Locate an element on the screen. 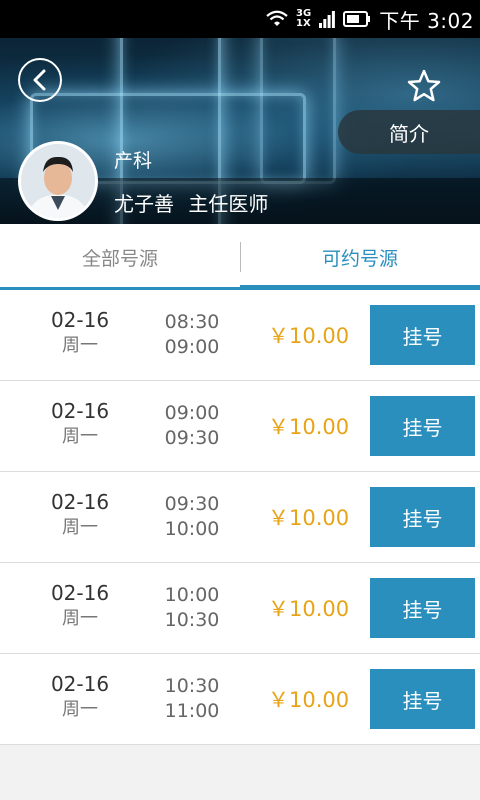 This screenshot has height=800, width=480. network-type-bottom: 1X is located at coordinates (303, 23).